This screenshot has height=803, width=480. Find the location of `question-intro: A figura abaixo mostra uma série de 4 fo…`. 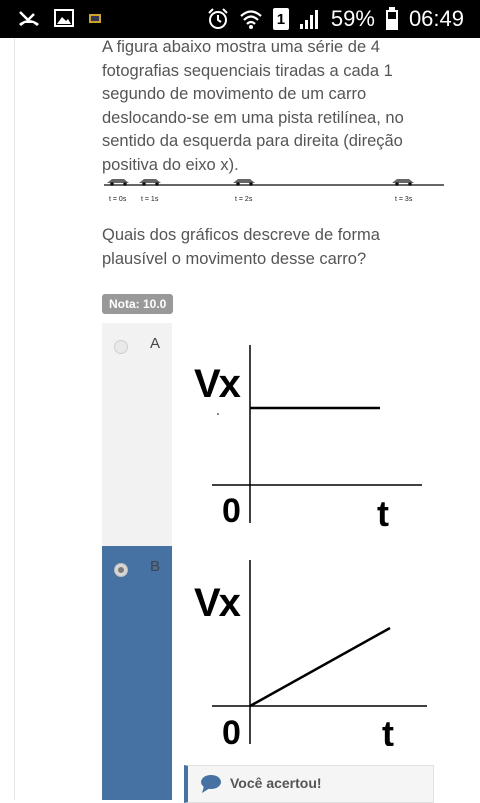

question-intro: A figura abaixo mostra uma série de 4 fo… is located at coordinates (253, 106).